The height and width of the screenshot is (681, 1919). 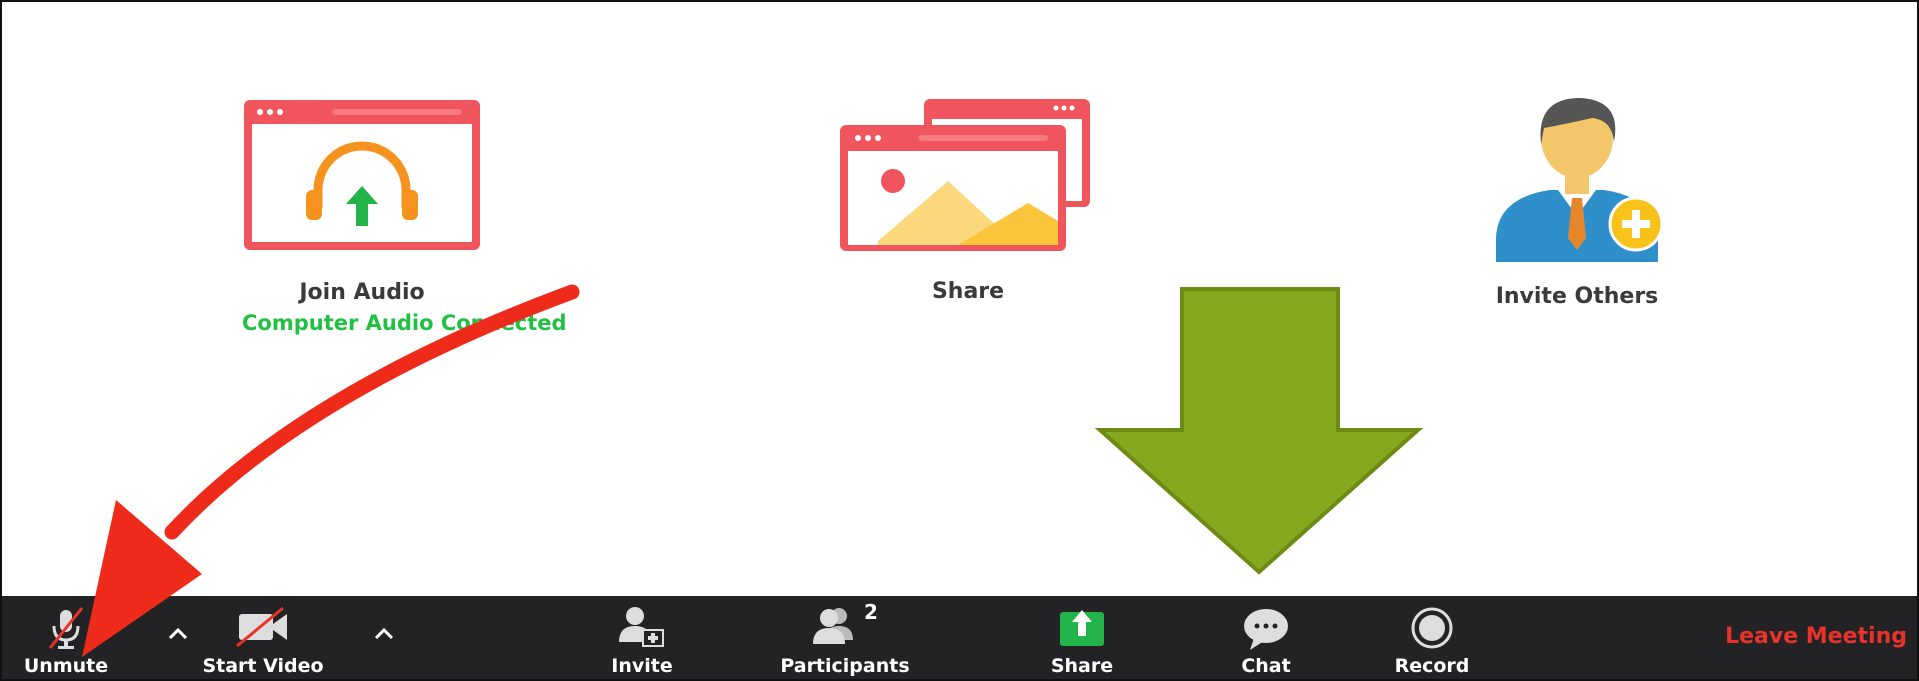 What do you see at coordinates (1432, 666) in the screenshot?
I see `record-label: Record` at bounding box center [1432, 666].